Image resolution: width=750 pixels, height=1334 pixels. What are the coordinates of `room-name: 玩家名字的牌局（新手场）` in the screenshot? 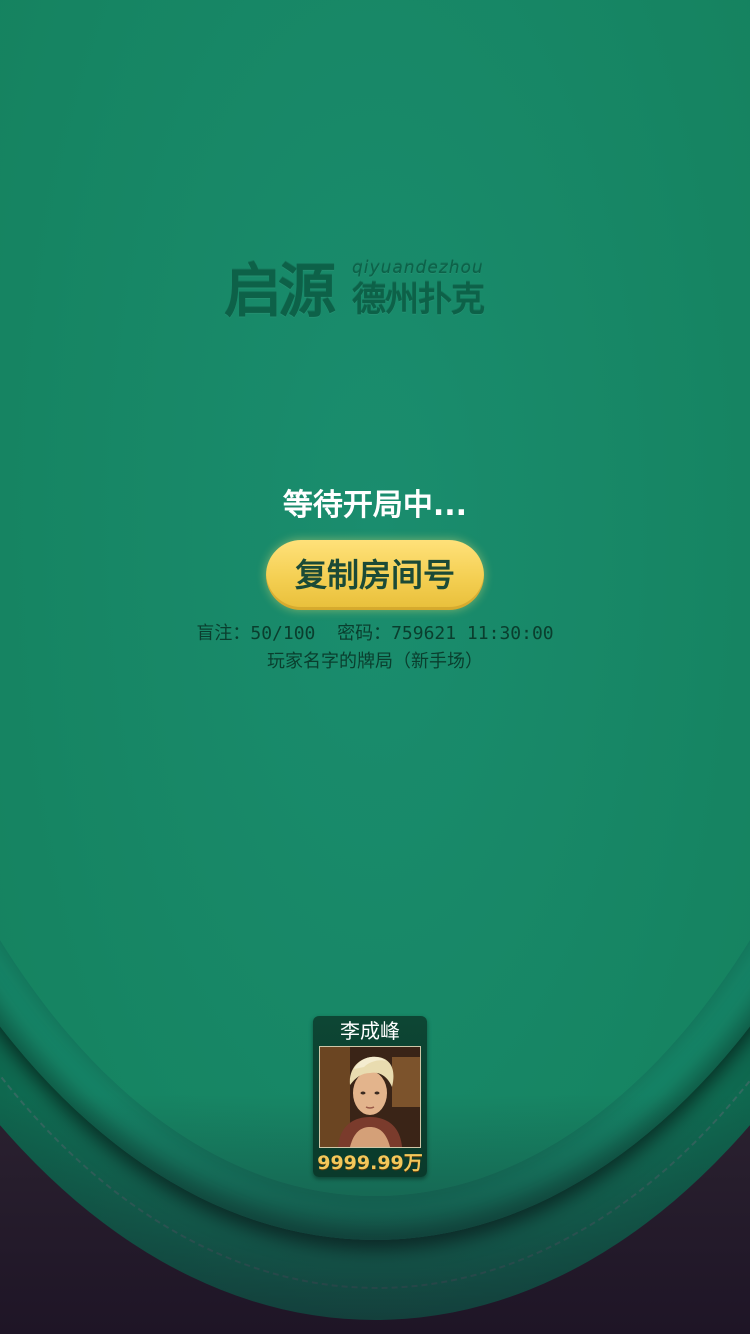 It's located at (375, 661).